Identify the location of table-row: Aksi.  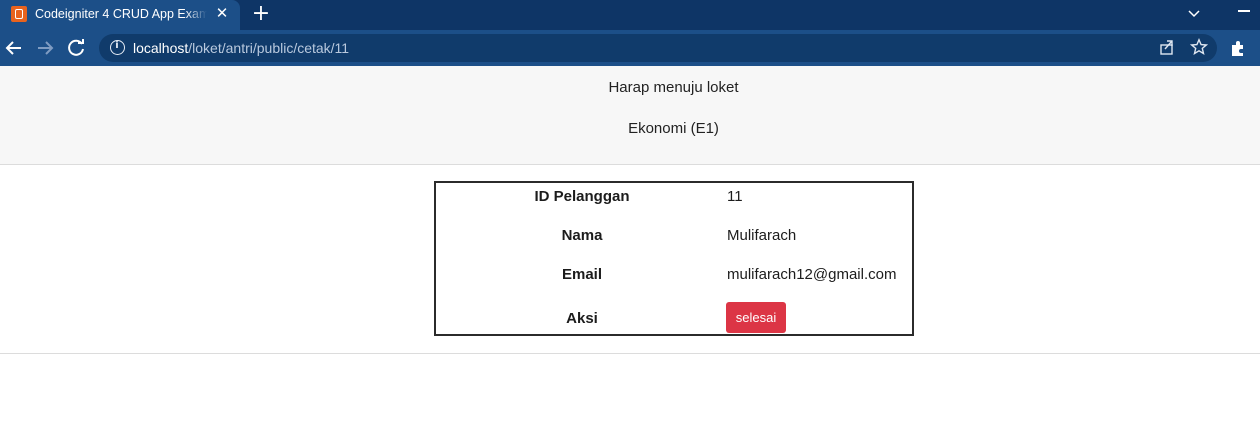
(674, 325).